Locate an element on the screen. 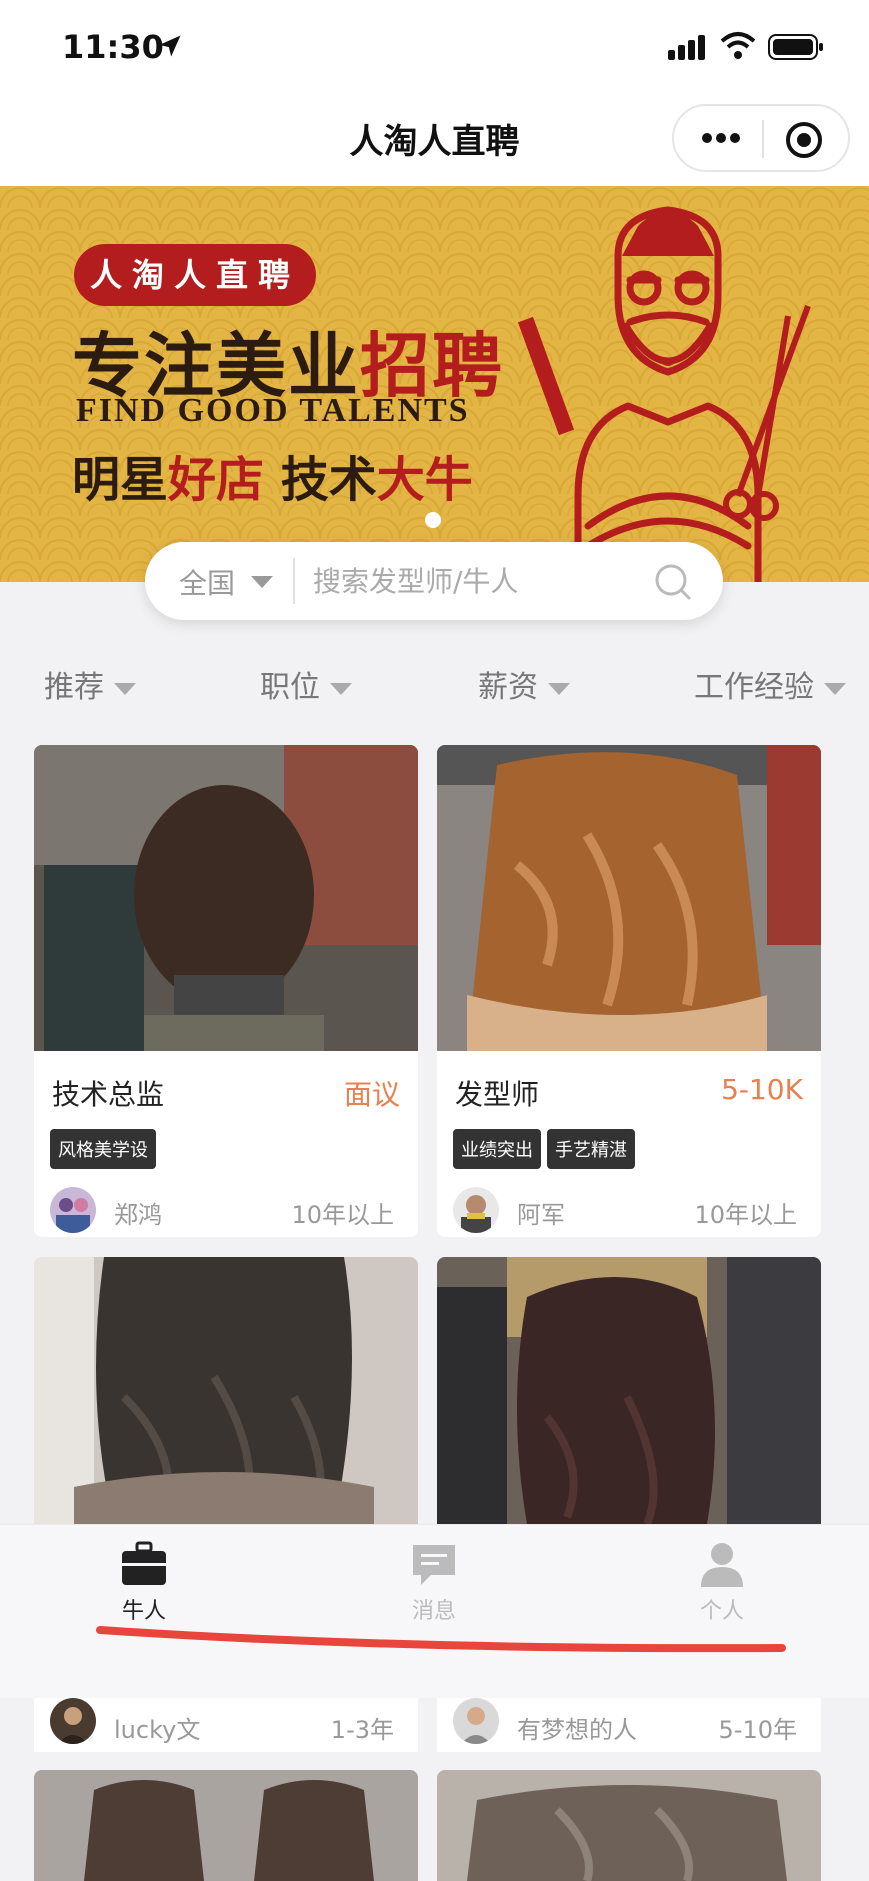 The image size is (869, 1881). tab-label: 消息 is located at coordinates (433, 1611).